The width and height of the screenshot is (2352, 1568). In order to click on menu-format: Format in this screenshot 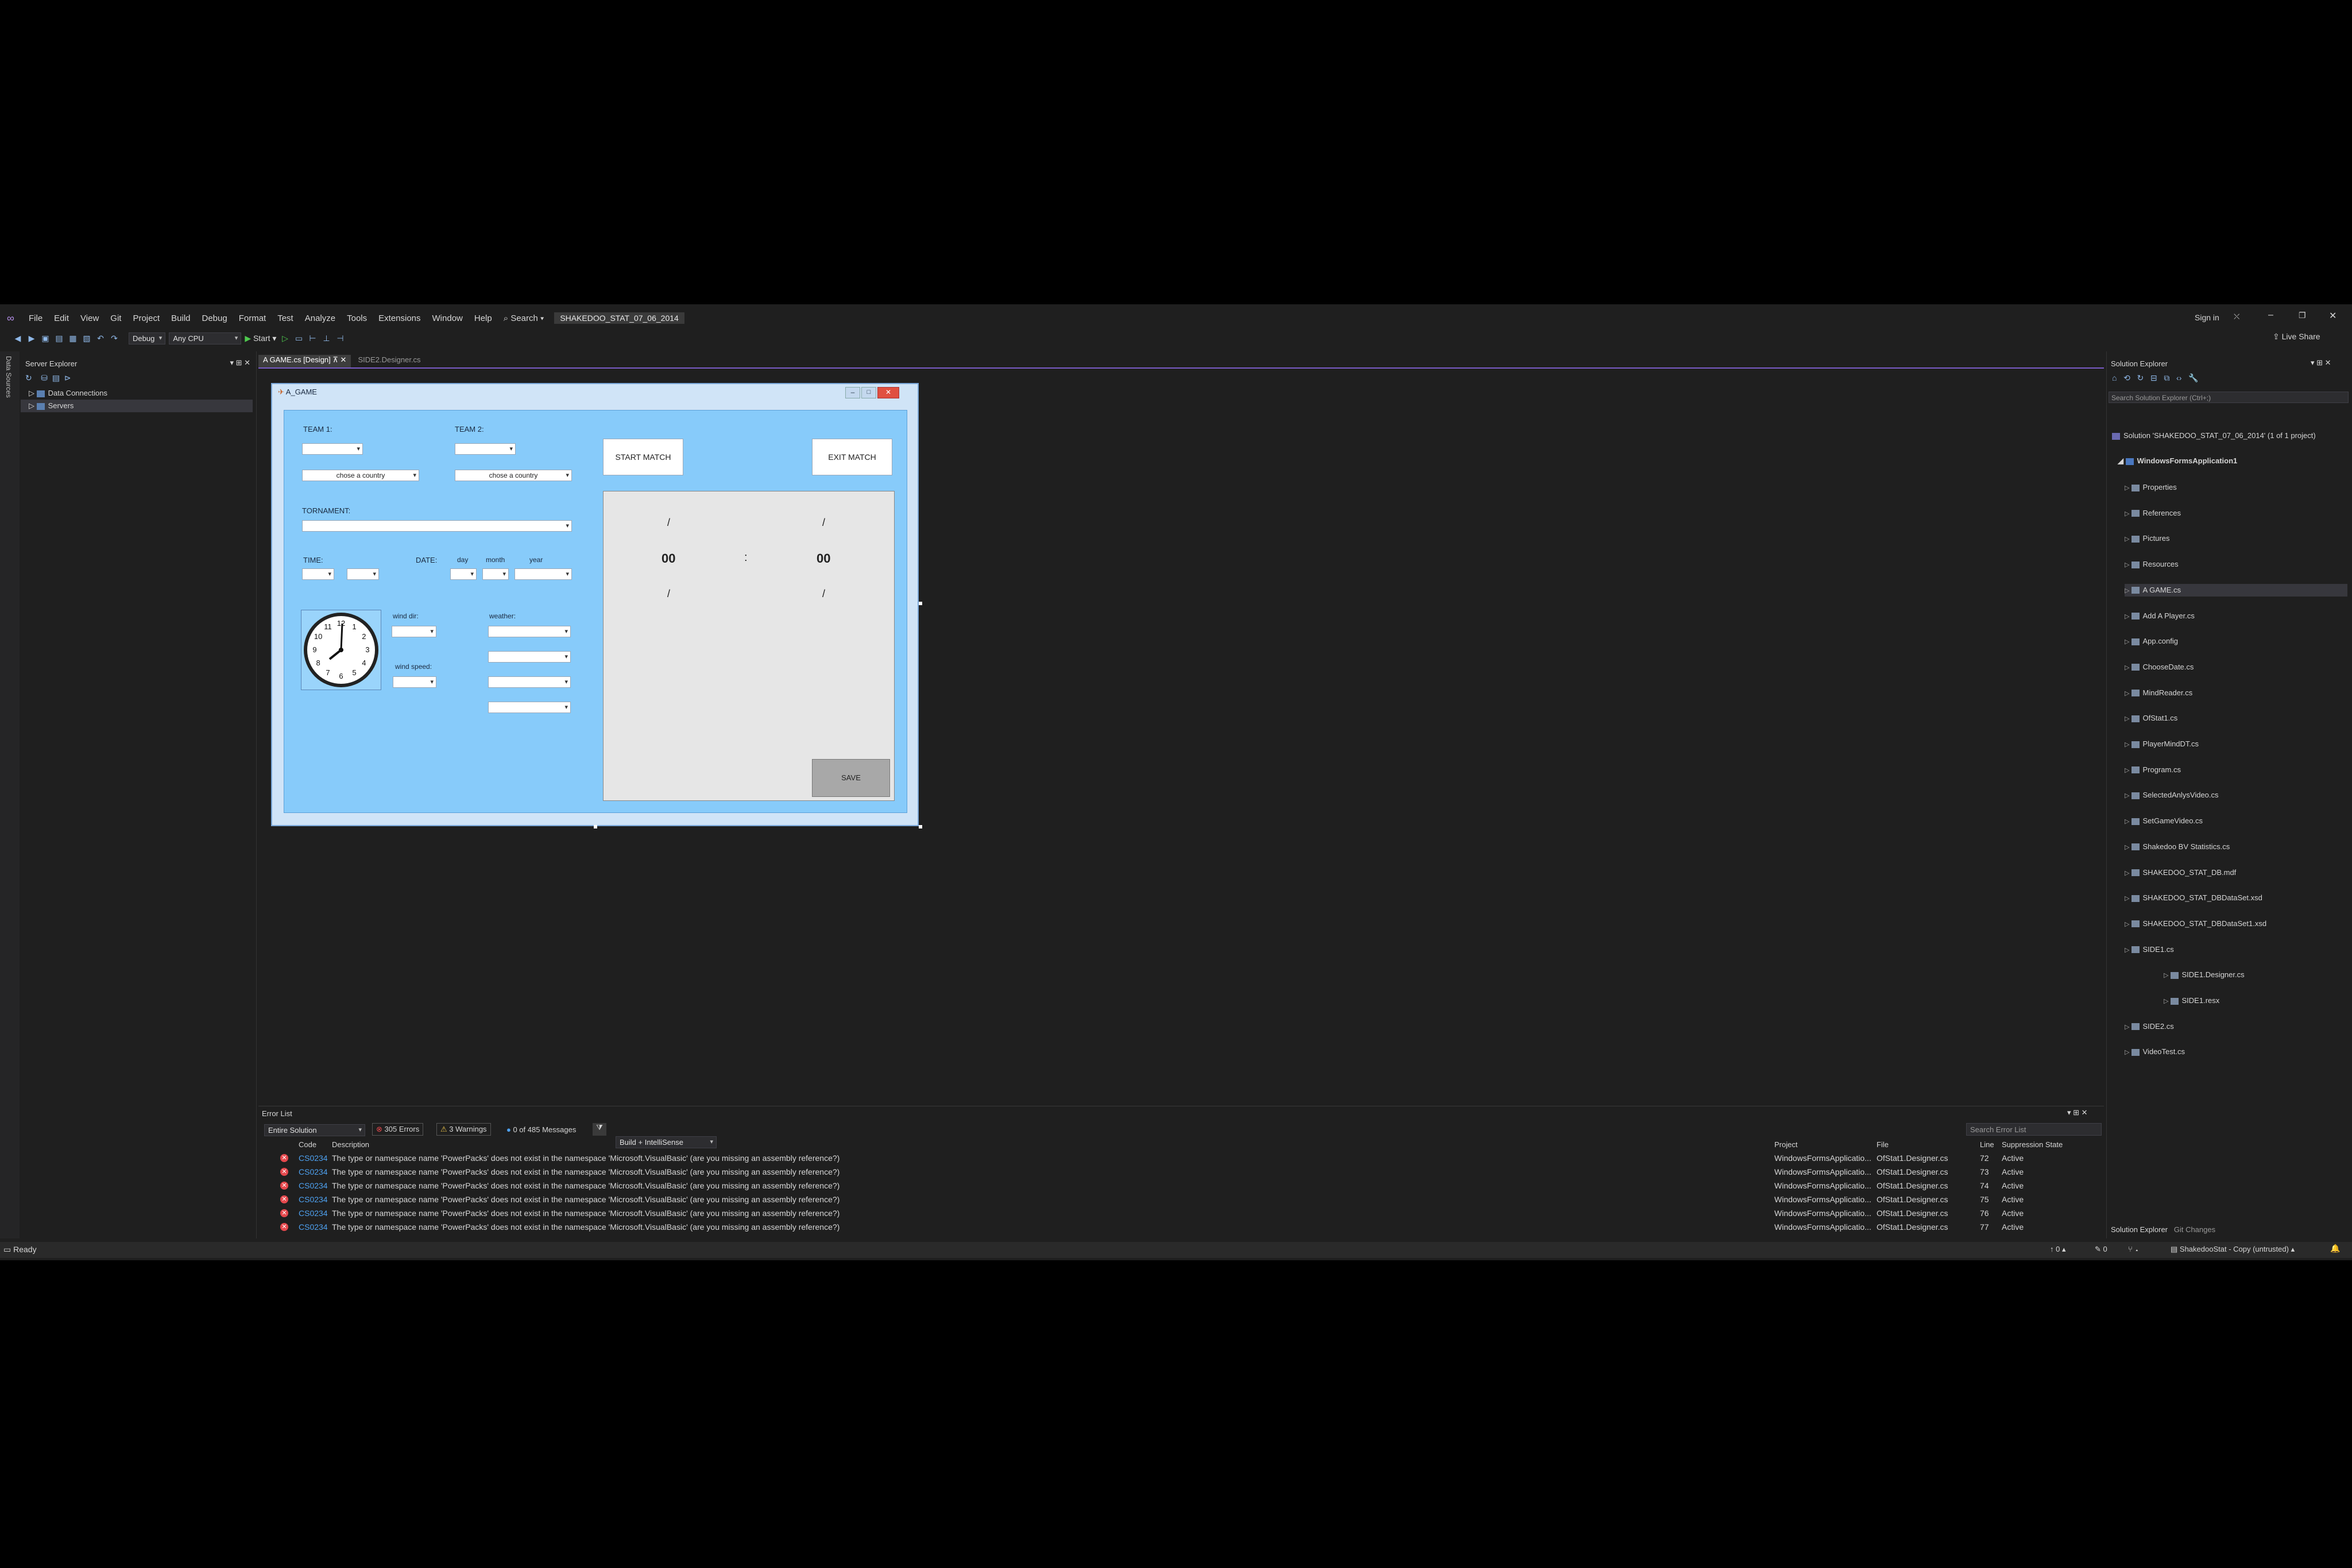, I will do `click(252, 318)`.